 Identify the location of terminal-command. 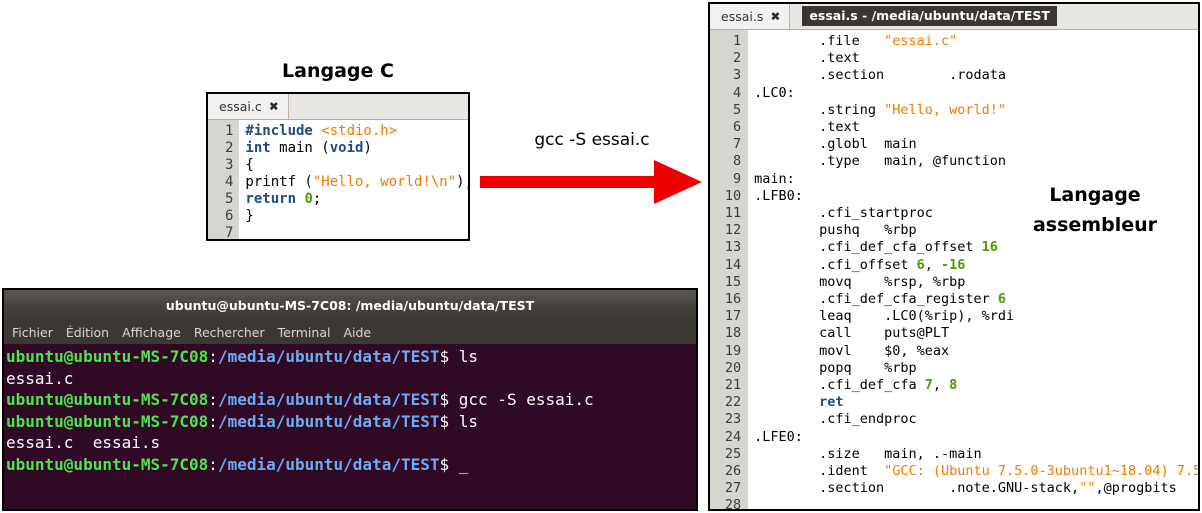
(454, 464).